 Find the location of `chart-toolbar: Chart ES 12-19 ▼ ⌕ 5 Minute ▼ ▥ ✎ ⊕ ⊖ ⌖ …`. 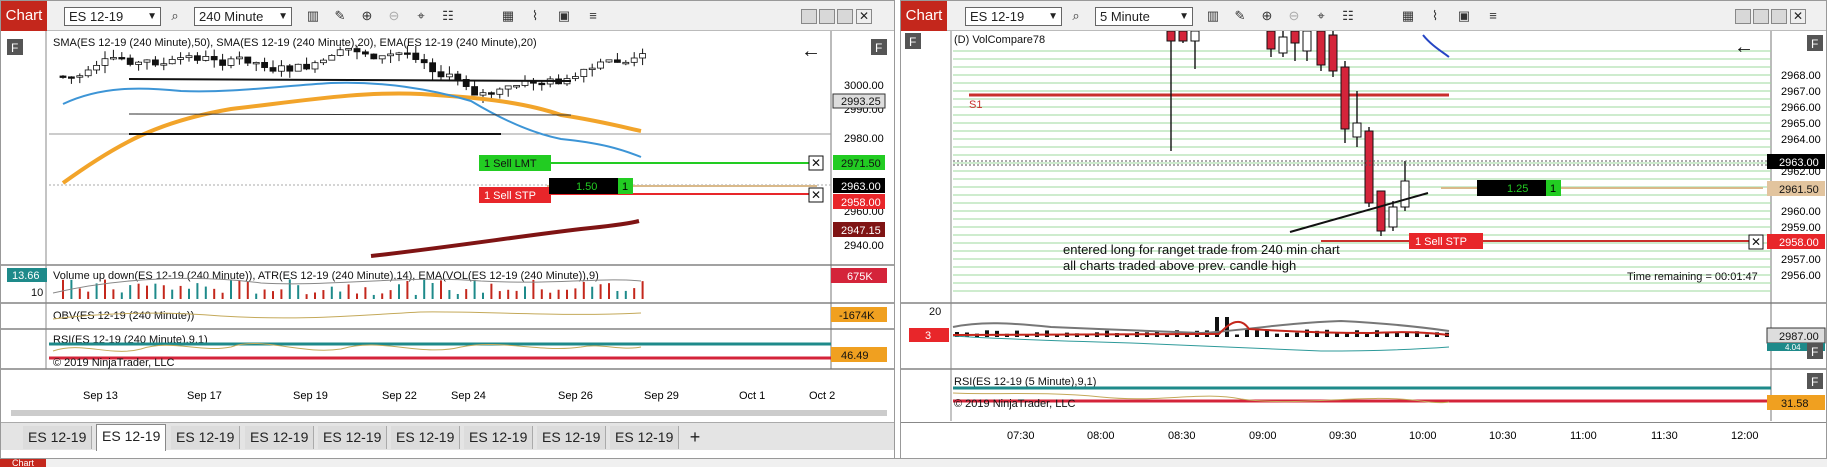

chart-toolbar: Chart ES 12-19 ▼ ⌕ 5 Minute ▼ ▥ ✎ ⊕ ⊖ ⌖ … is located at coordinates (1363, 16).